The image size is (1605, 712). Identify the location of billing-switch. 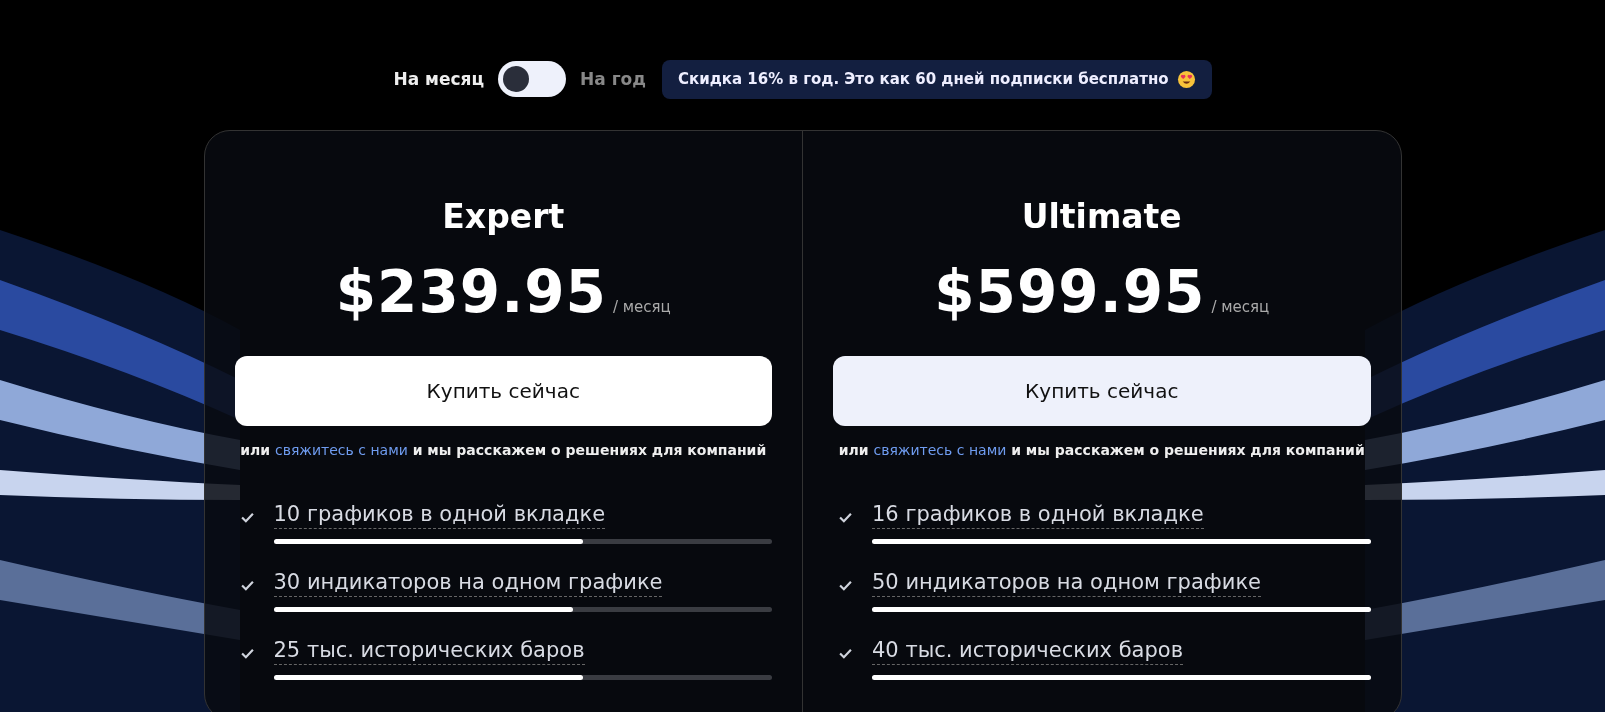
(532, 79).